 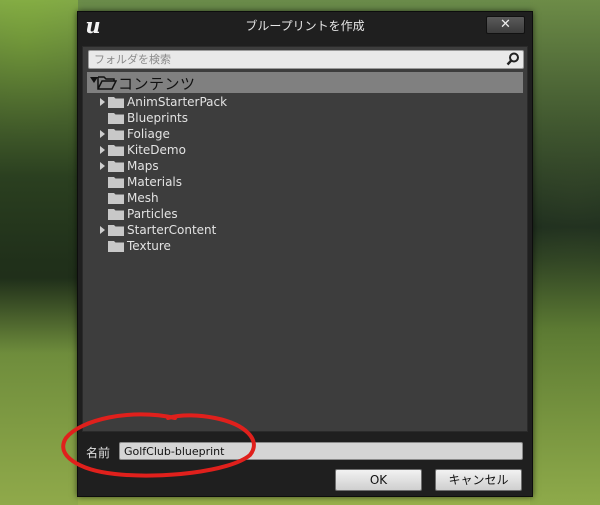 I want to click on tree-item-label: Maps, so click(x=143, y=166).